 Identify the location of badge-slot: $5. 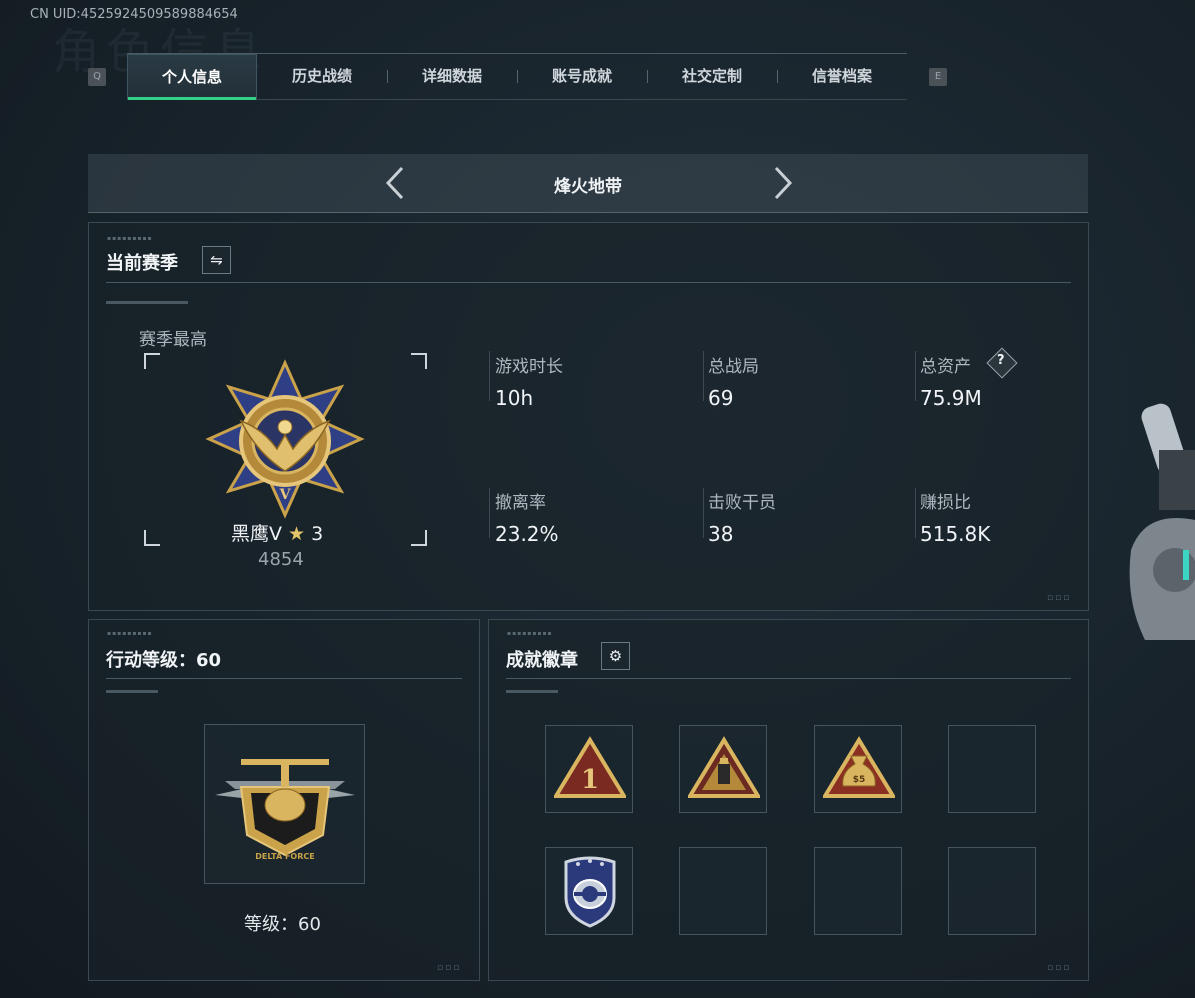
(858, 769).